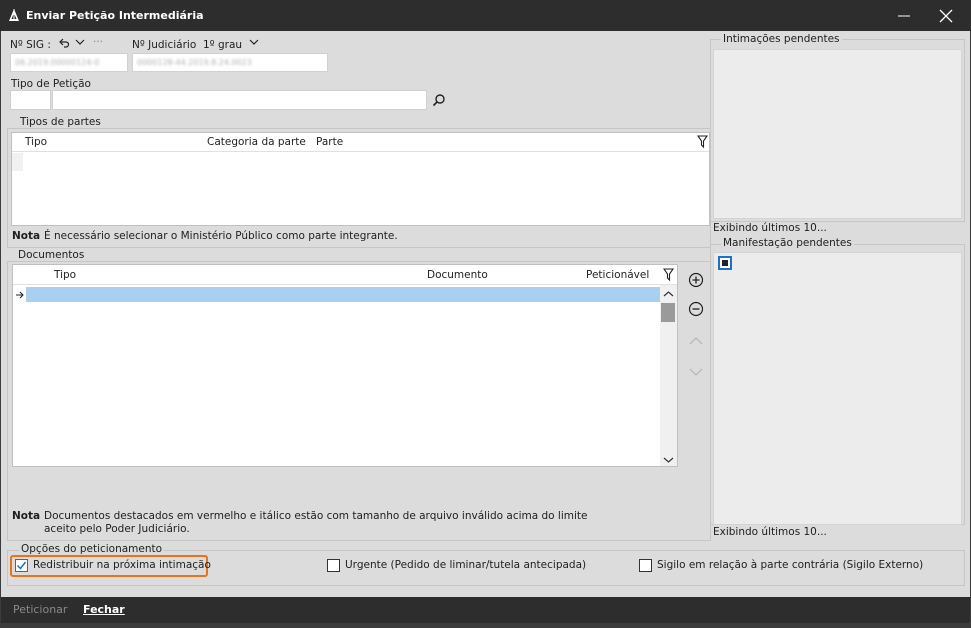 This screenshot has width=971, height=628. Describe the element at coordinates (946, 16) in the screenshot. I see `close-button` at that location.